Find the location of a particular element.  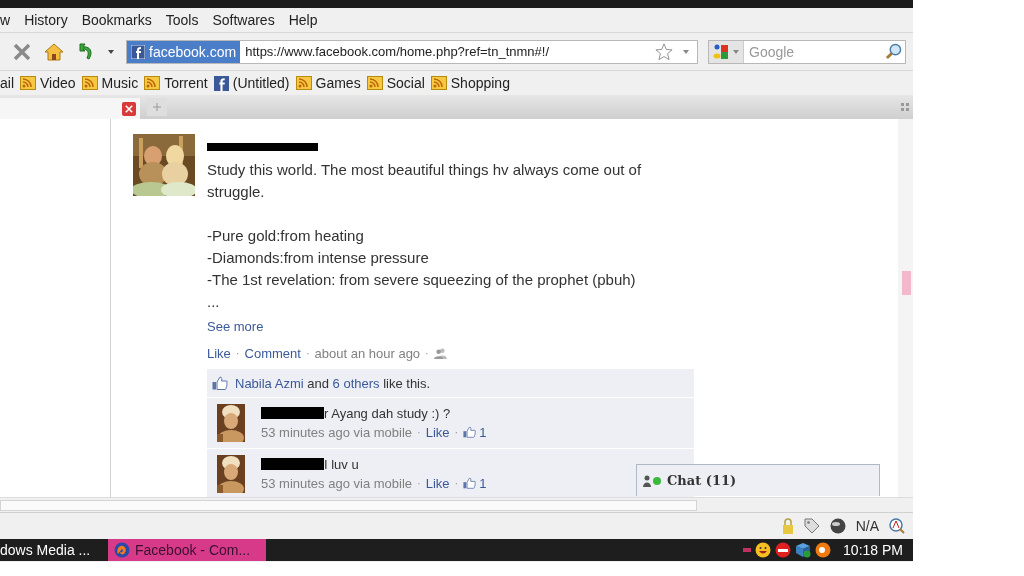

bookmark-item: Music is located at coordinates (110, 83).